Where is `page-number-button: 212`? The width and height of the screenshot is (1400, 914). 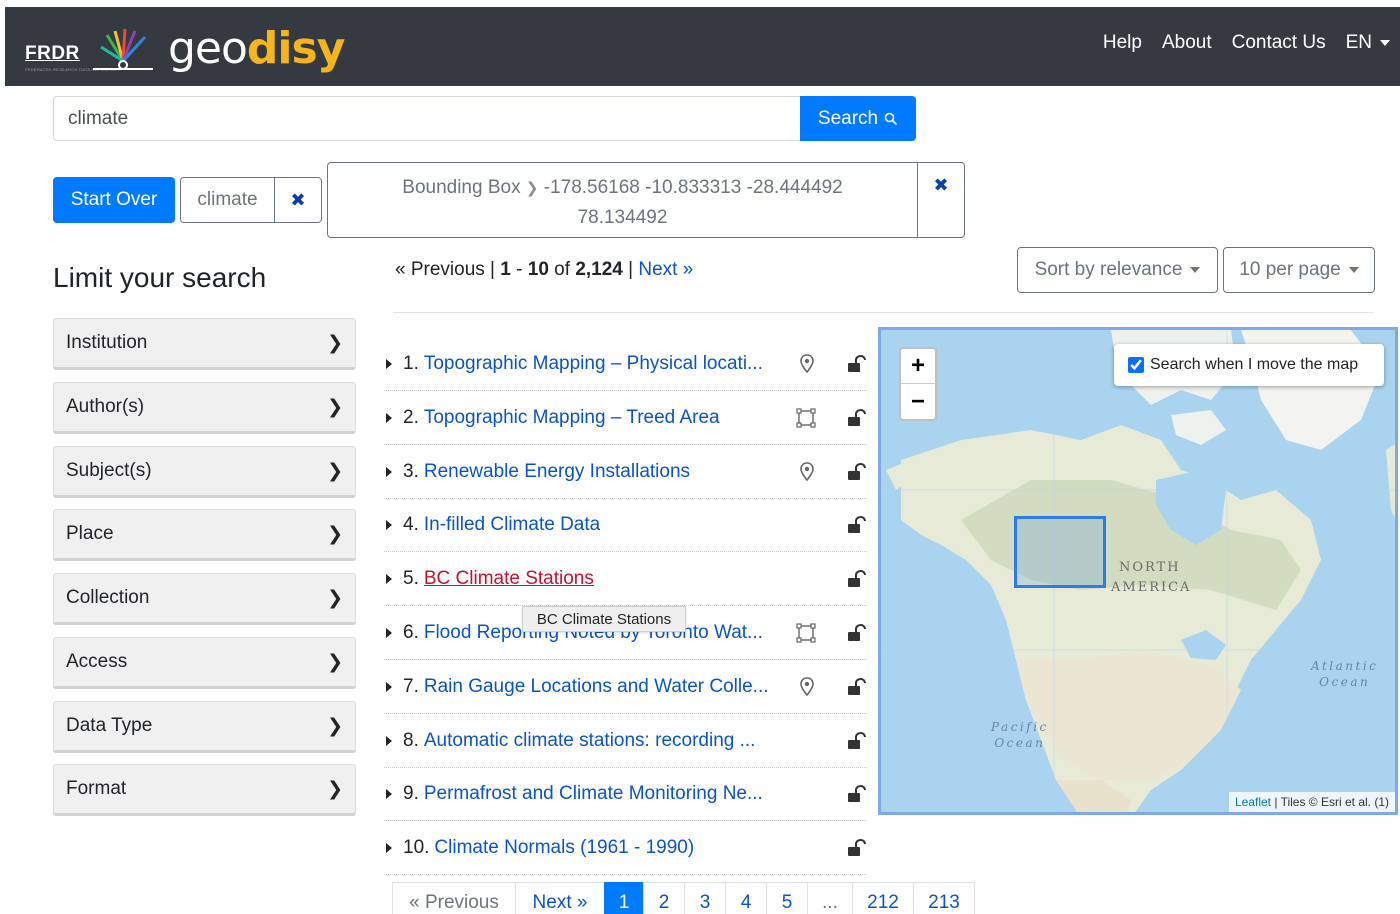
page-number-button: 212 is located at coordinates (883, 898).